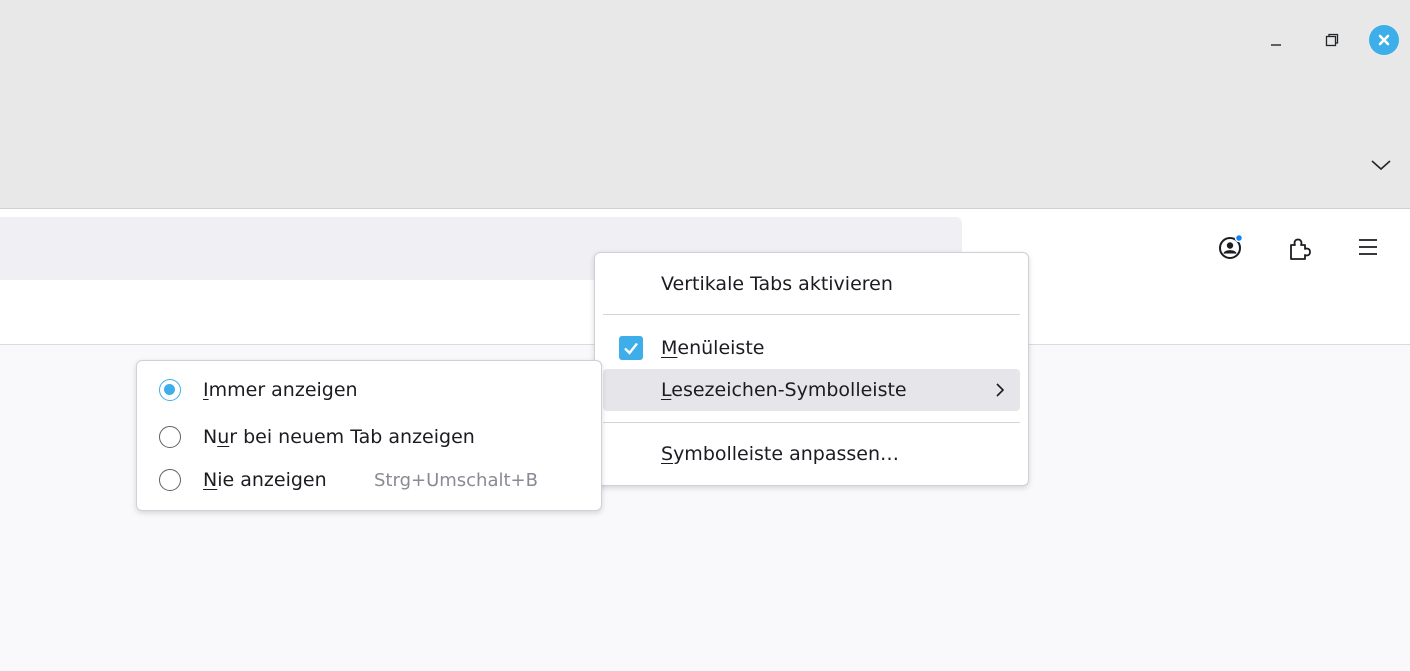  Describe the element at coordinates (210, 480) in the screenshot. I see `accesskey: N` at that location.